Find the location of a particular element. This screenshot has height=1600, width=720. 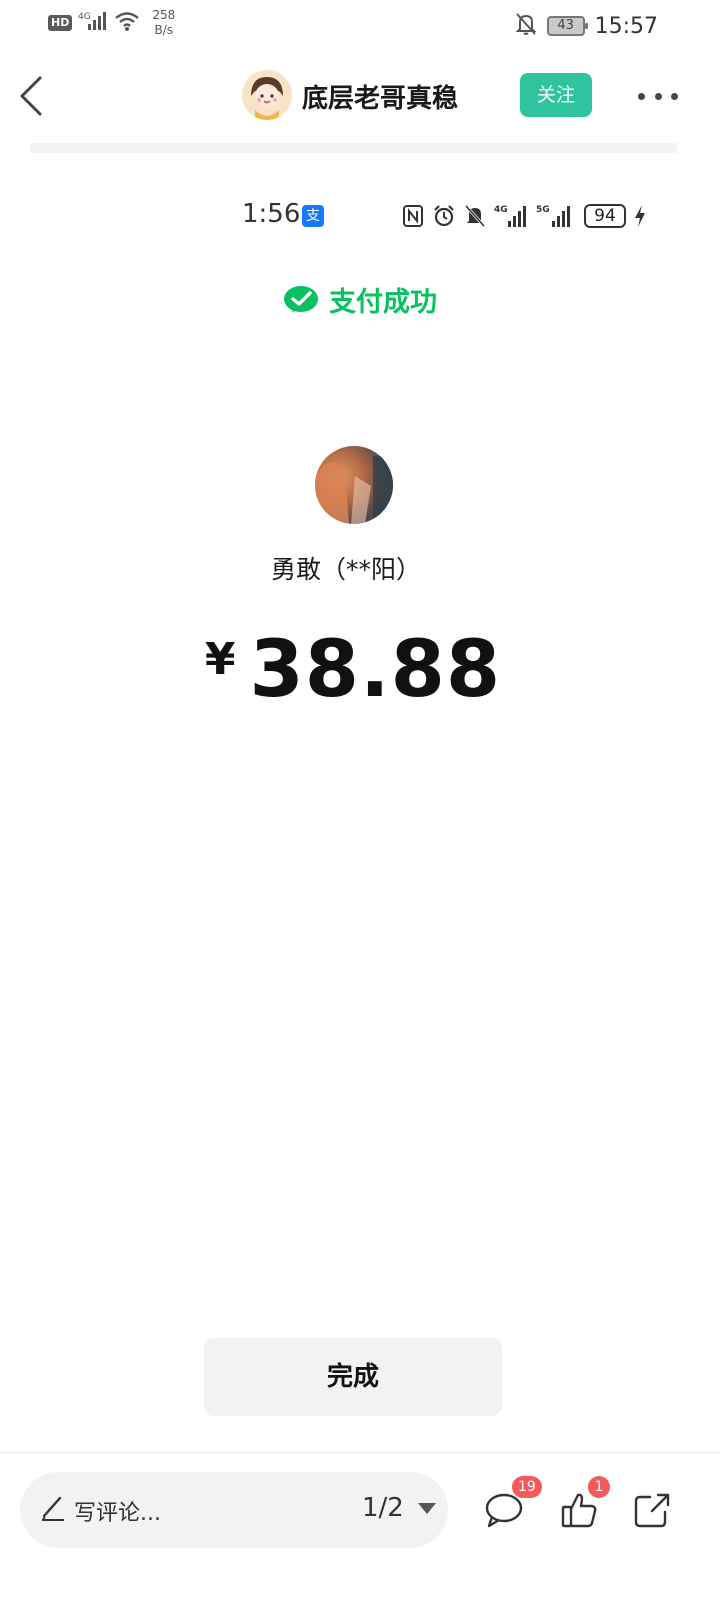

inner-battery-indicator: 94 is located at coordinates (605, 216).